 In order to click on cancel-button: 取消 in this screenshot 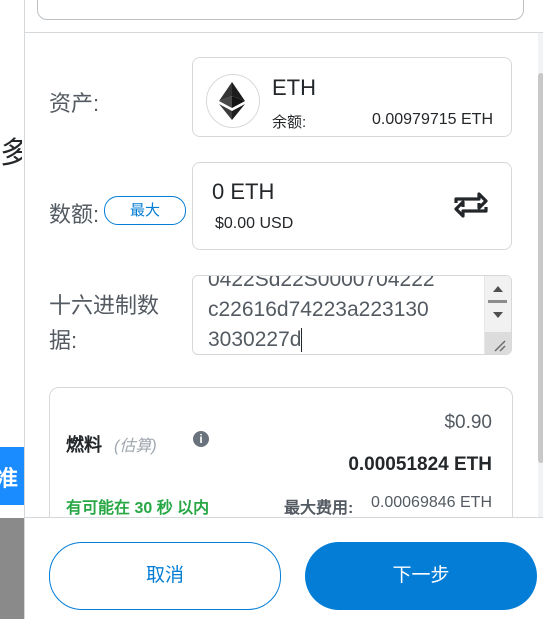, I will do `click(165, 576)`.